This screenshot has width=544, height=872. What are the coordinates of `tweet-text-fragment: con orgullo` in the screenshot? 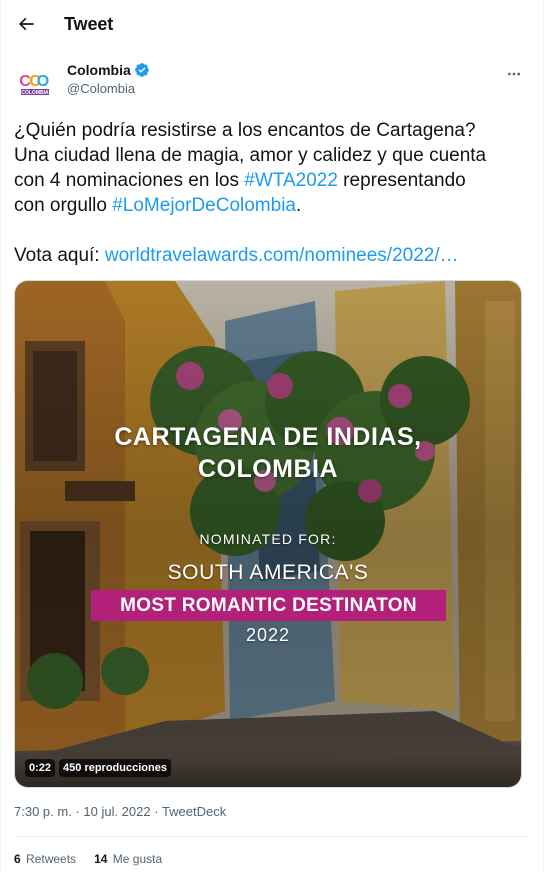 It's located at (63, 205).